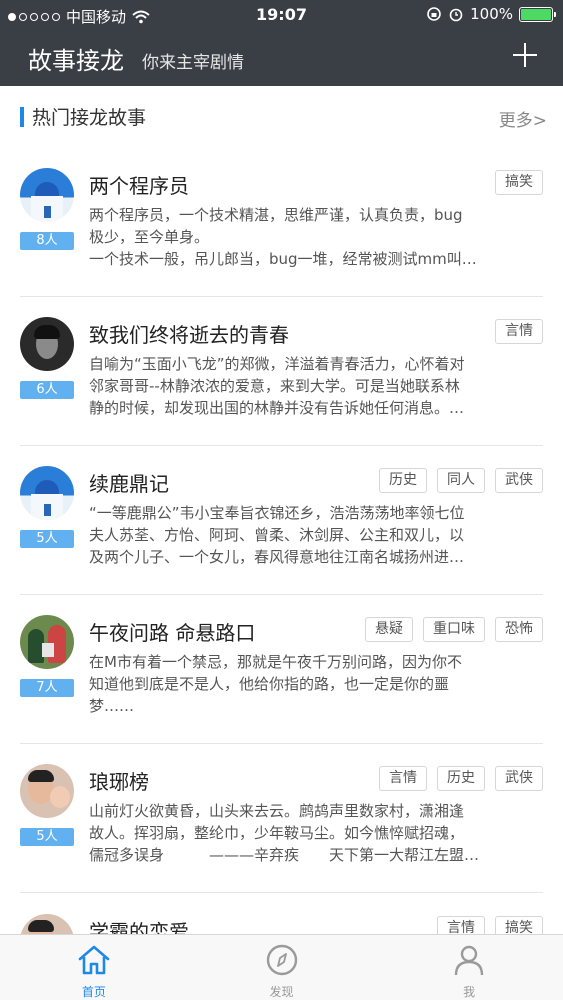  I want to click on more-link: 更多>, so click(523, 118).